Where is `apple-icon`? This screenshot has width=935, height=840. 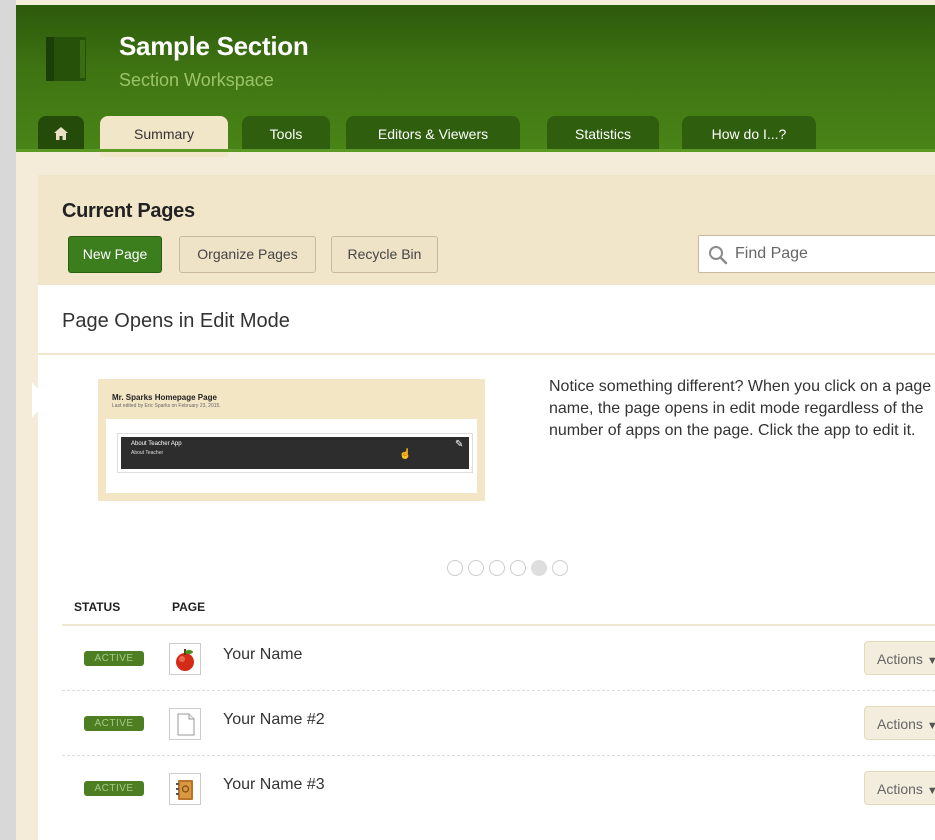 apple-icon is located at coordinates (185, 659).